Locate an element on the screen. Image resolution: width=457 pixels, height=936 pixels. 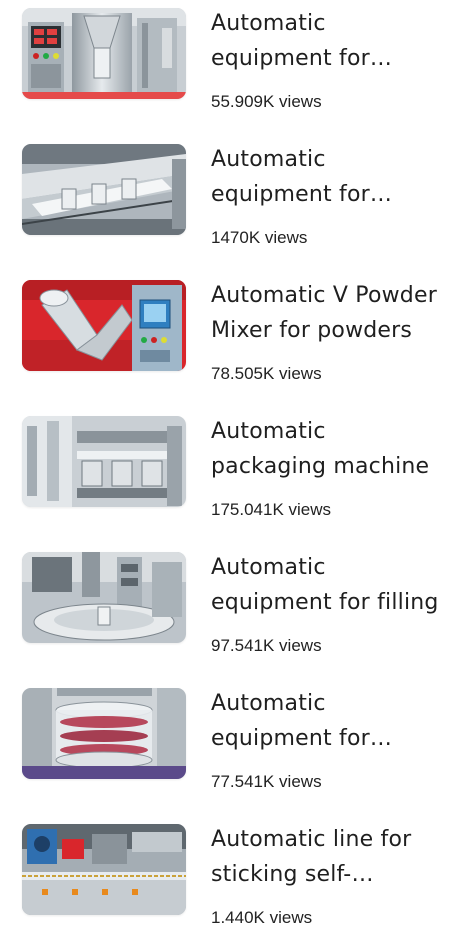
view-count: 175.041K views is located at coordinates (271, 509).